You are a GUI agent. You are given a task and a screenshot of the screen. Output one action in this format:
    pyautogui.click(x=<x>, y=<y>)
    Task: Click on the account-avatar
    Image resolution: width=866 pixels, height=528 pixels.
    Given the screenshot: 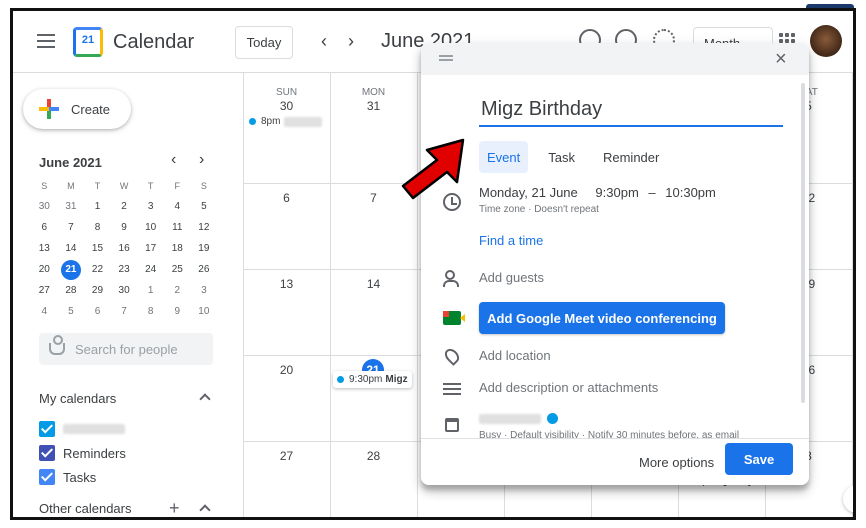 What is the action you would take?
    pyautogui.click(x=826, y=41)
    